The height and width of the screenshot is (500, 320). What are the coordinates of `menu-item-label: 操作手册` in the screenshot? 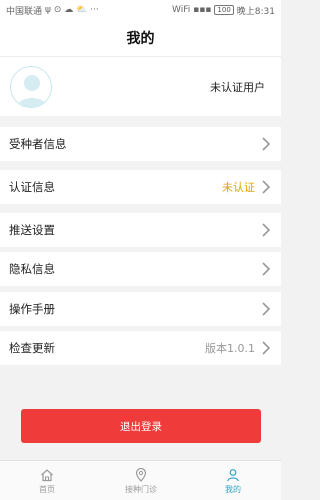 It's located at (32, 309).